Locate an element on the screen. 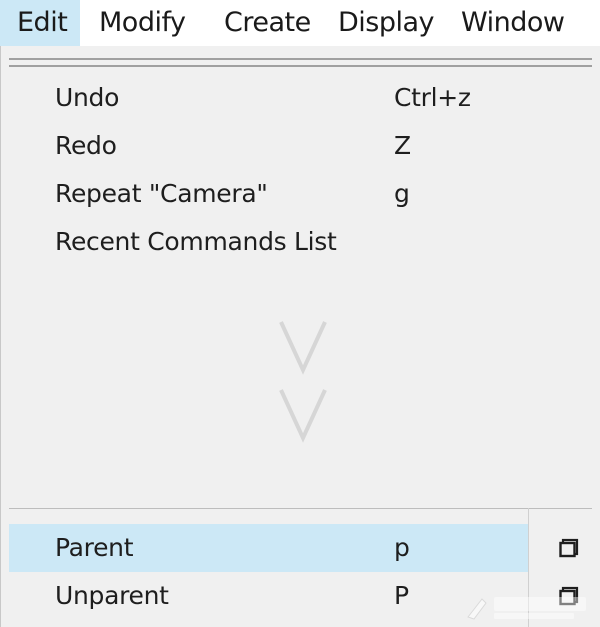 The width and height of the screenshot is (600, 627). menu-item-recent-commands-list: Recent Commands List is located at coordinates (300, 242).